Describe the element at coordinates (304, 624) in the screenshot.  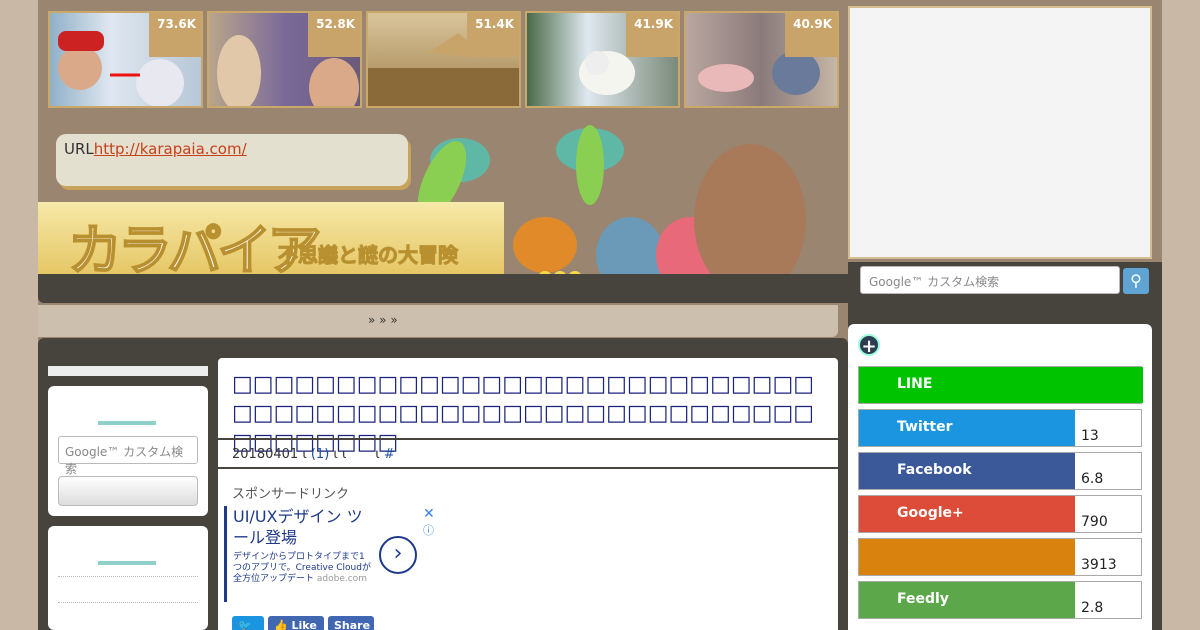
I see `like-label: Like` at that location.